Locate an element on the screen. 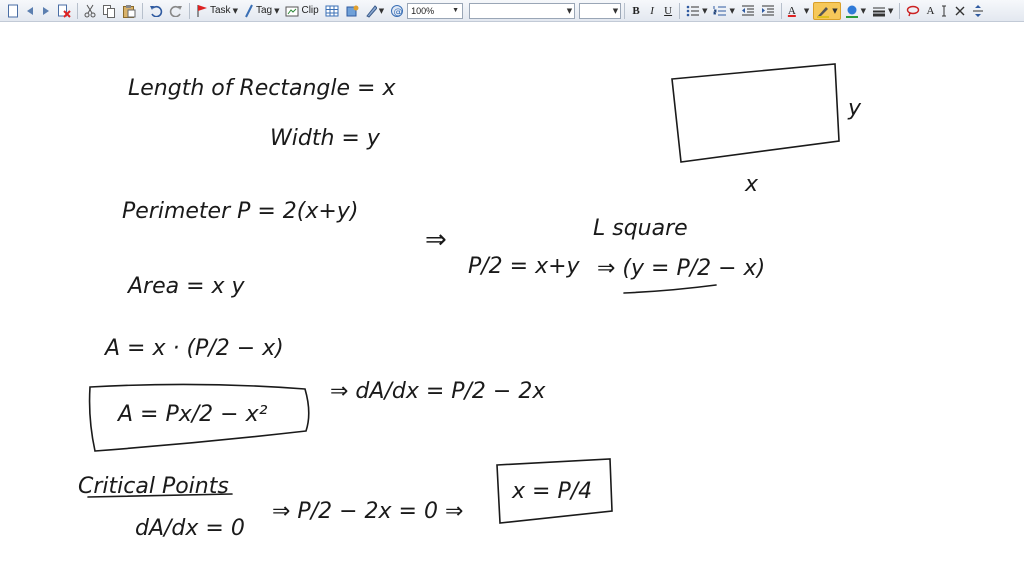 This screenshot has width=1024, height=580. arrow-right-icon is located at coordinates (46, 10).